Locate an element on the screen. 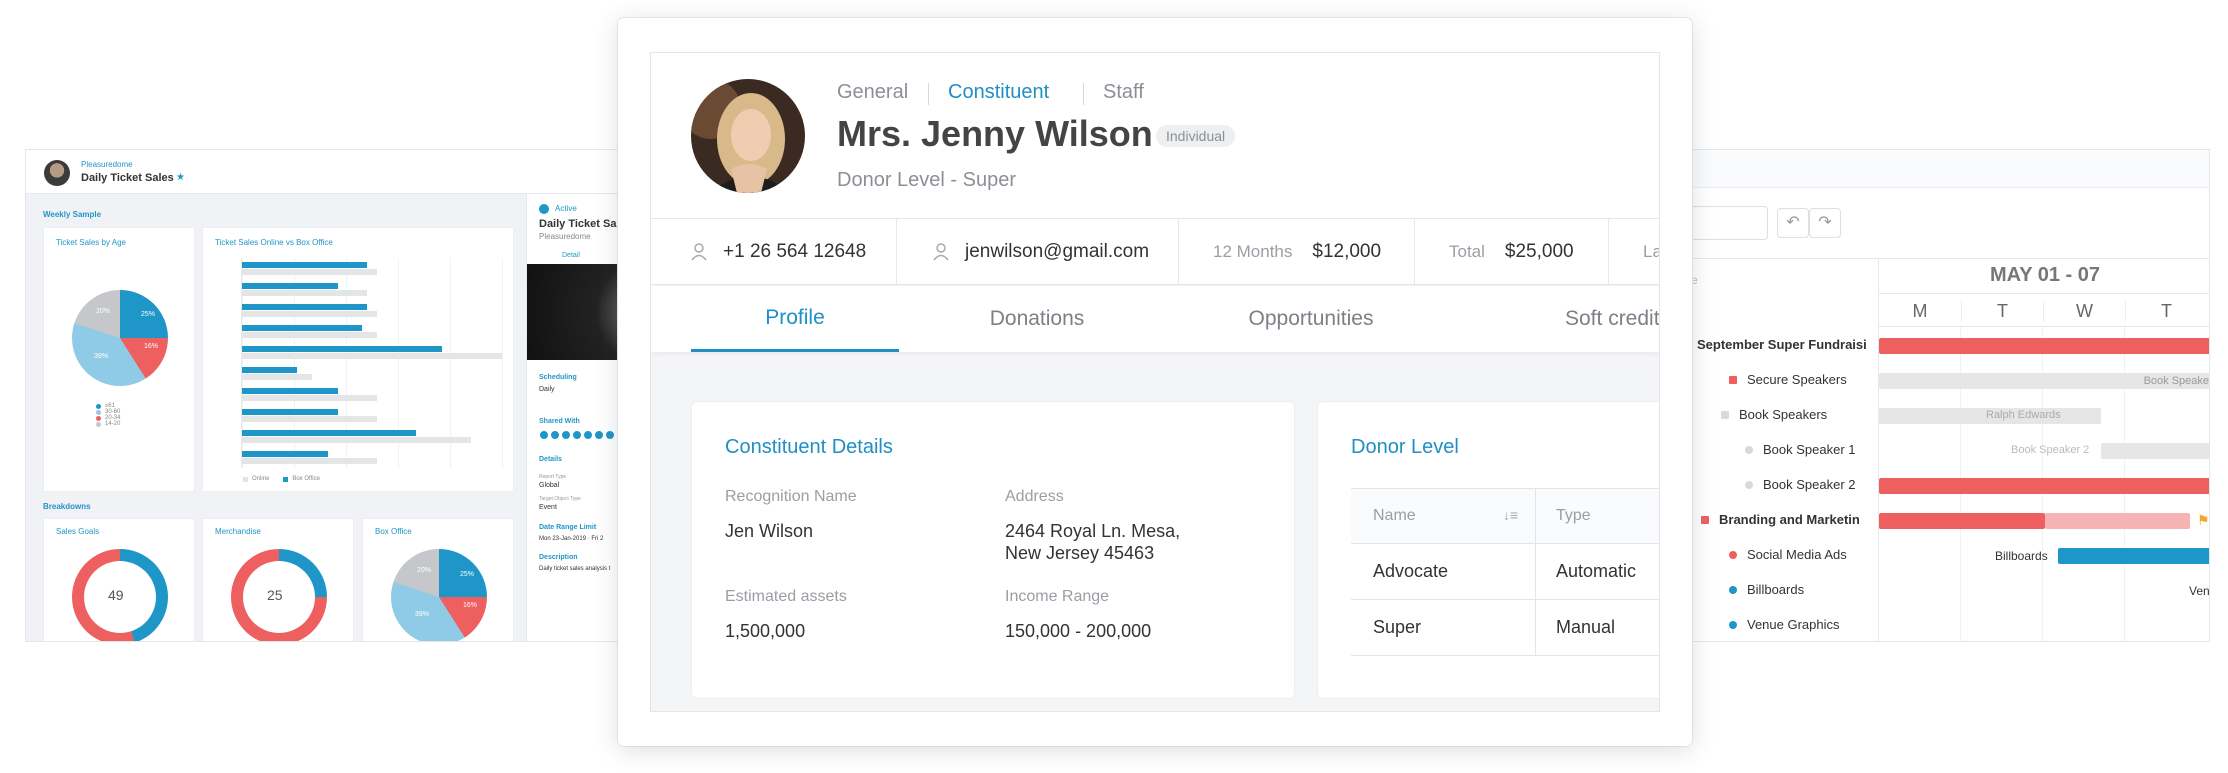 The image size is (2228, 773). address-label: Address is located at coordinates (1034, 496).